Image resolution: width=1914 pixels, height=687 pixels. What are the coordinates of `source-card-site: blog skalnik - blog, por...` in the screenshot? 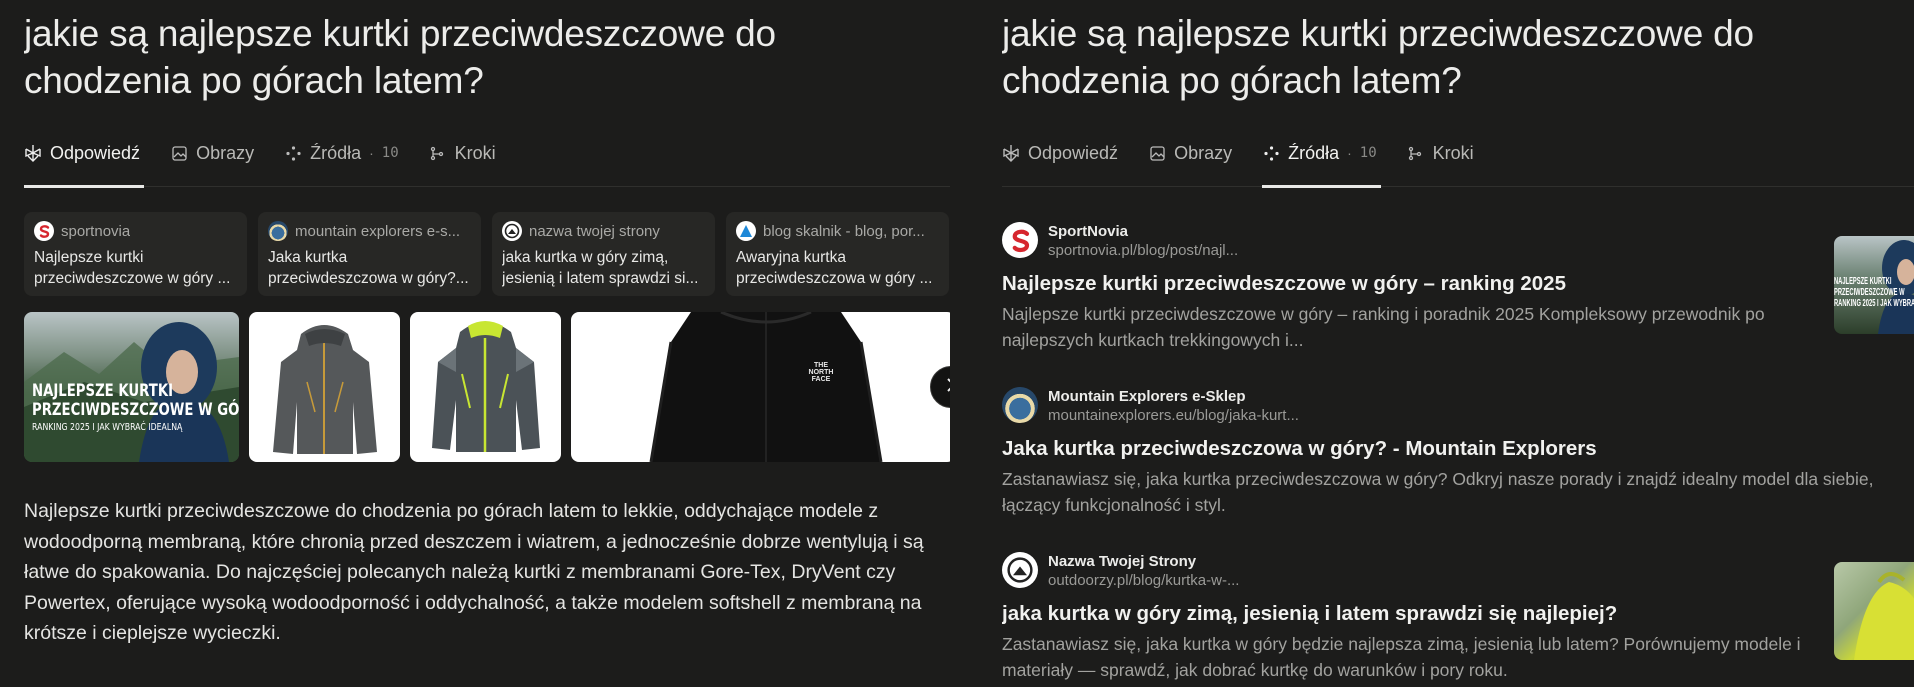 It's located at (844, 231).